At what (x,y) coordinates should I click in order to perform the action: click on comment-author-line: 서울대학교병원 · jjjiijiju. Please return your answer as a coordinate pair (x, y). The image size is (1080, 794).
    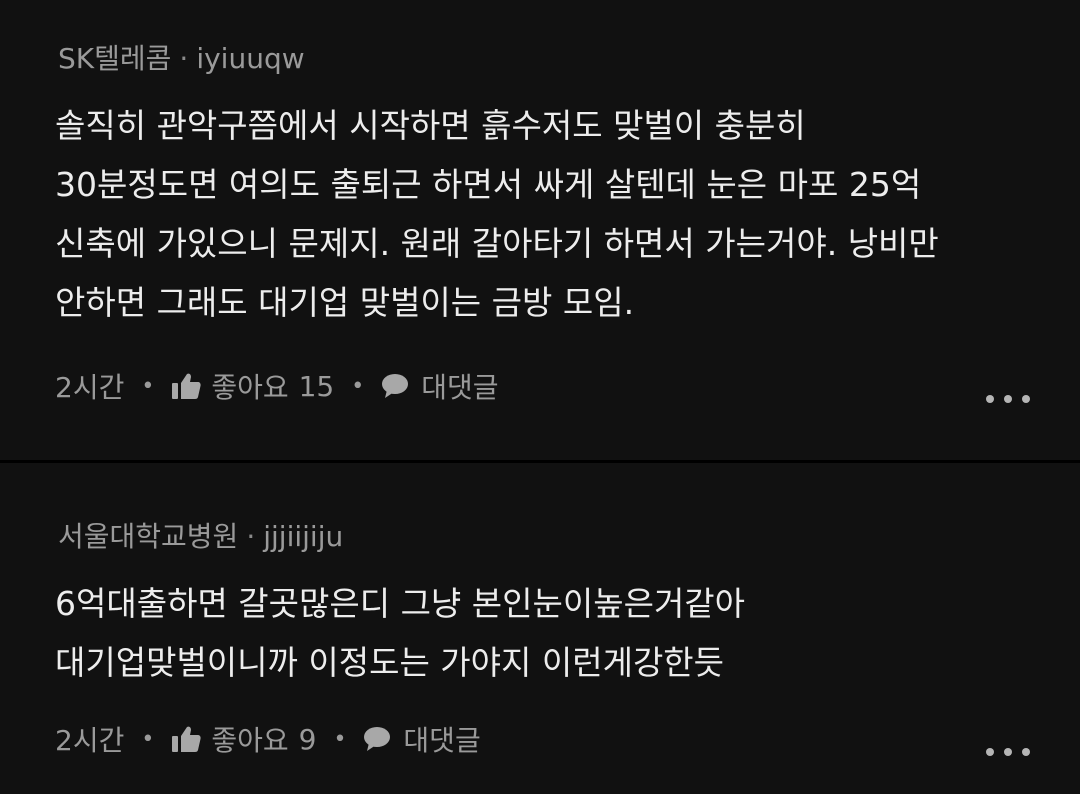
    Looking at the image, I should click on (200, 537).